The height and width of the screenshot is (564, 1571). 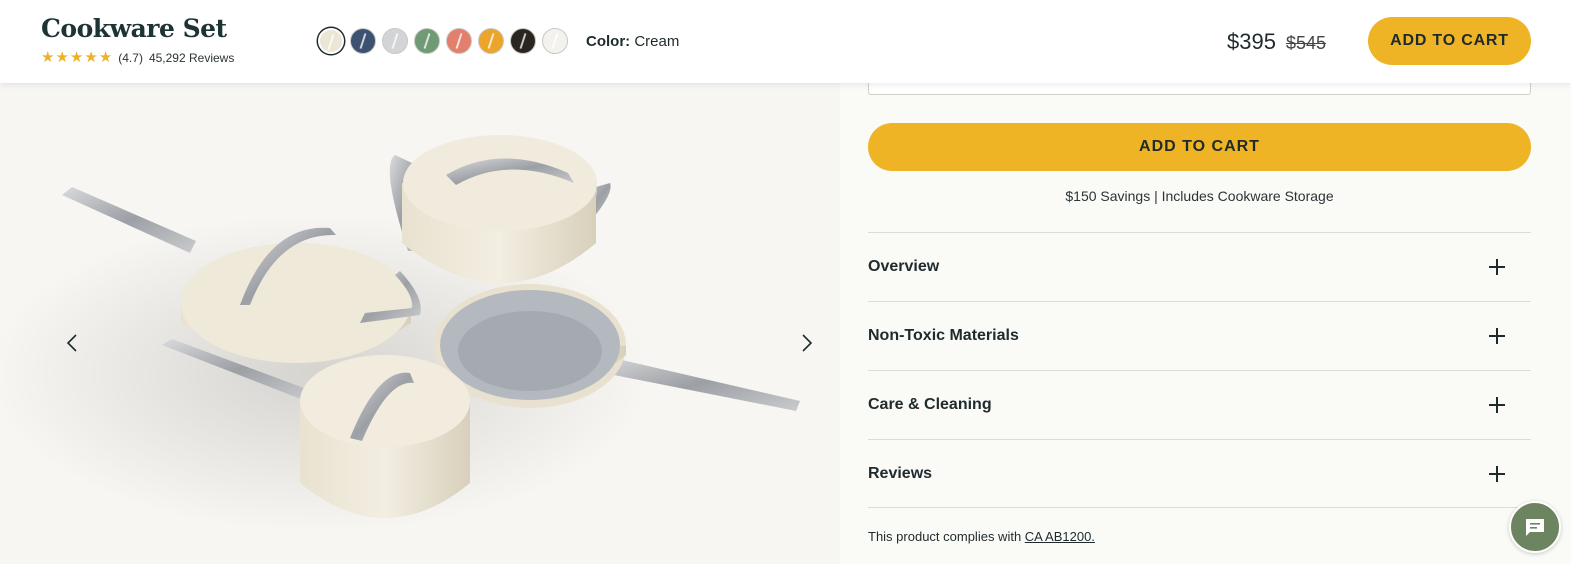 What do you see at coordinates (632, 41) in the screenshot?
I see `selected-color: Color: Cream` at bounding box center [632, 41].